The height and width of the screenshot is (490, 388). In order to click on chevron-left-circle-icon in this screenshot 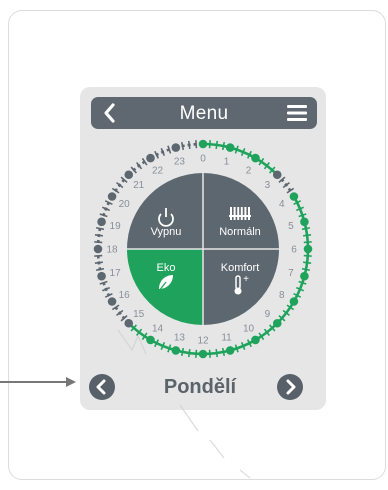, I will do `click(101, 387)`.